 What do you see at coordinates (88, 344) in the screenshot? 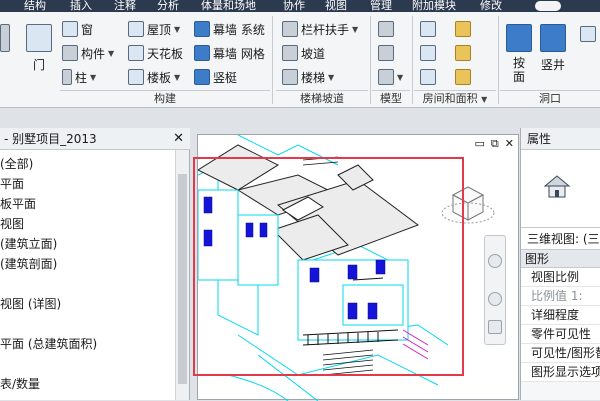
I see `tree-item: 平面 (总建筑面积)` at bounding box center [88, 344].